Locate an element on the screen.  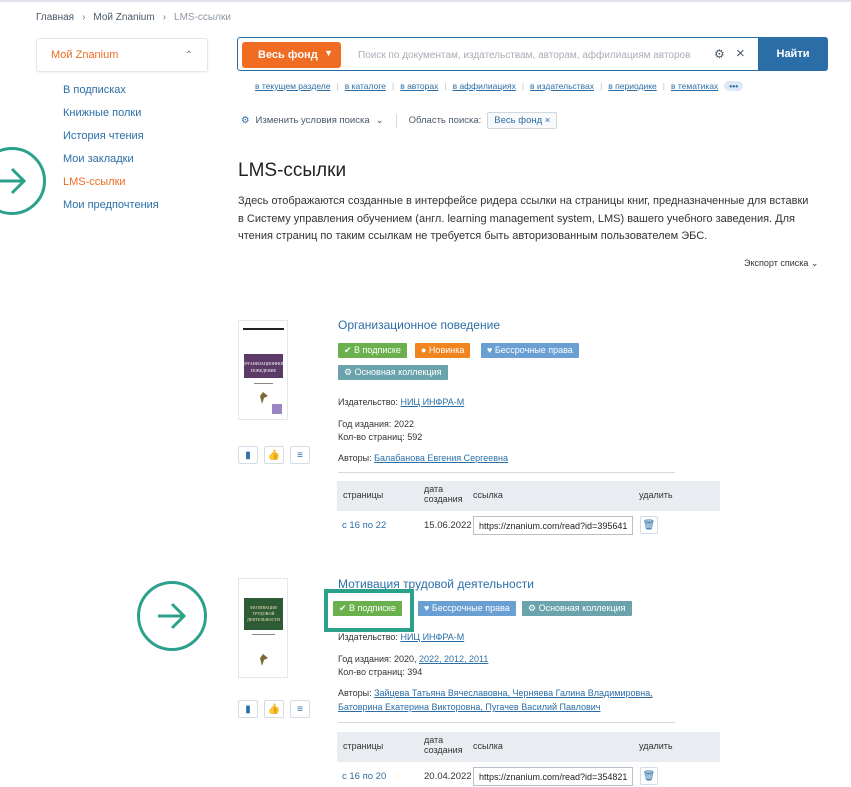
year-value: 2020, is located at coordinates (405, 659).